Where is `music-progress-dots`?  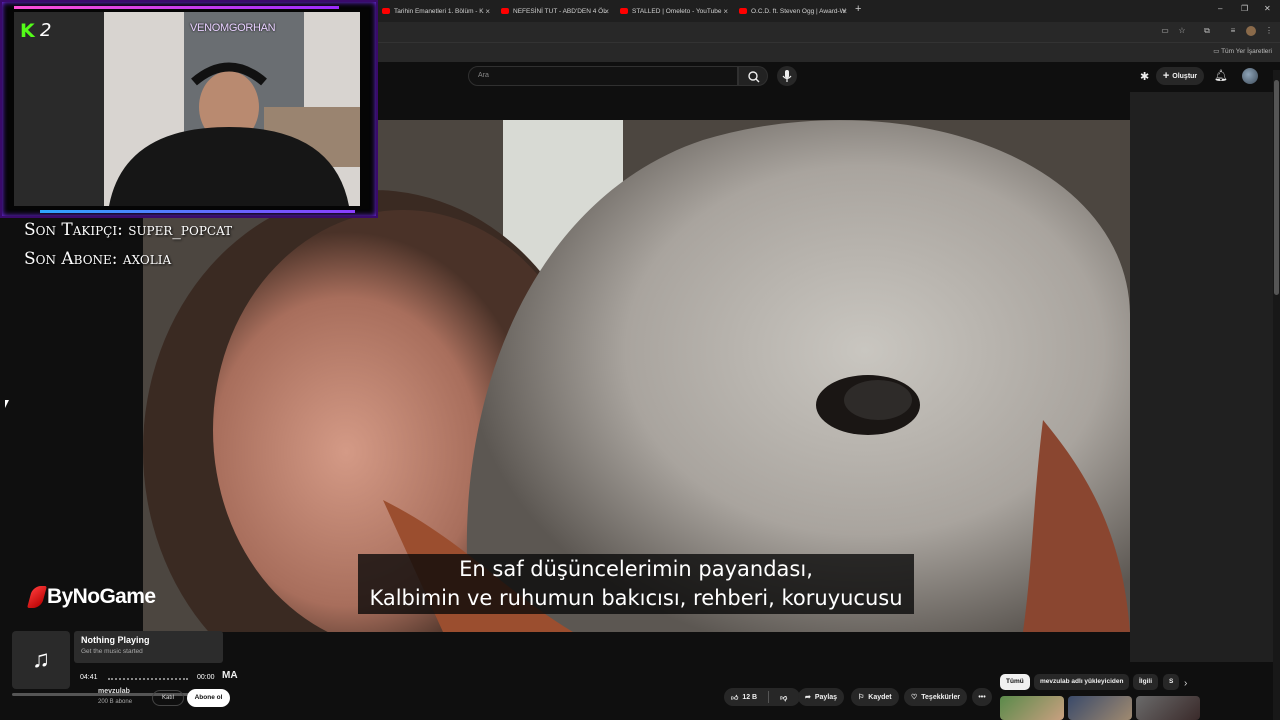 music-progress-dots is located at coordinates (148, 679).